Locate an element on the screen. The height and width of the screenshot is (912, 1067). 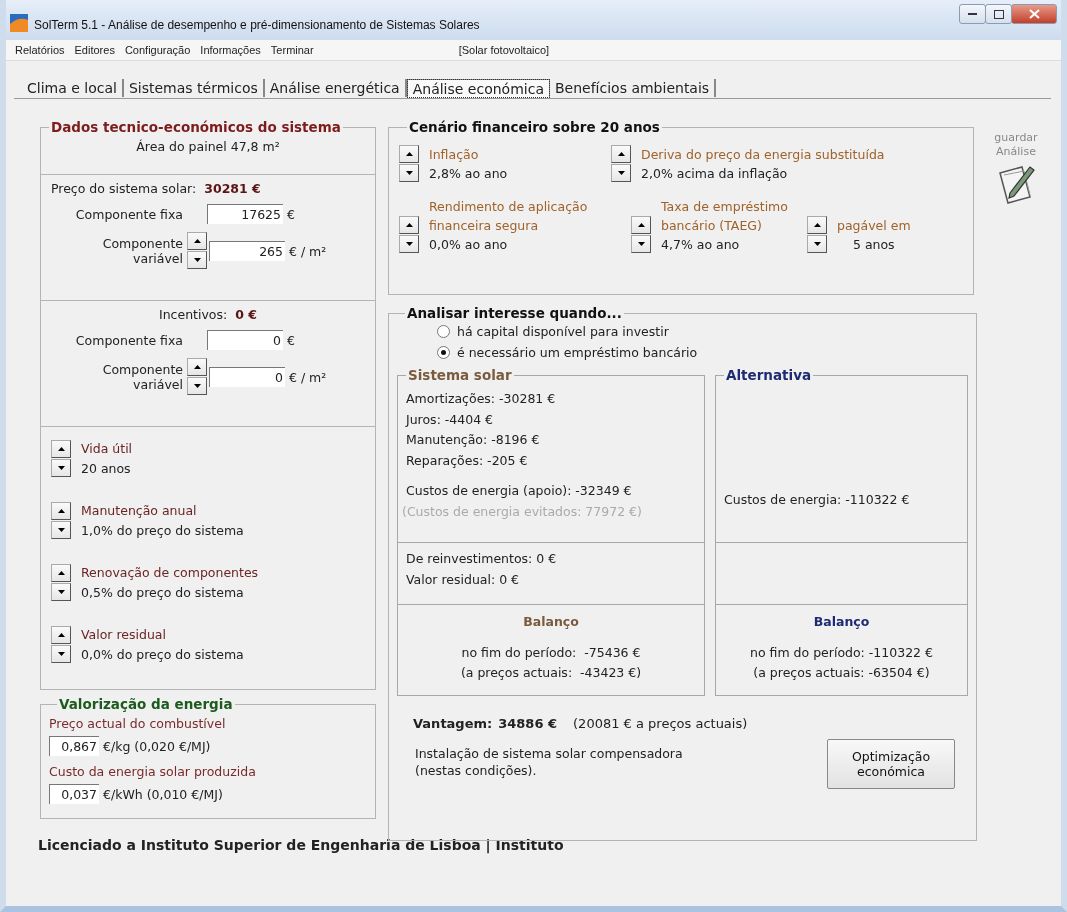
menu-item: Configuração is located at coordinates (157, 50).